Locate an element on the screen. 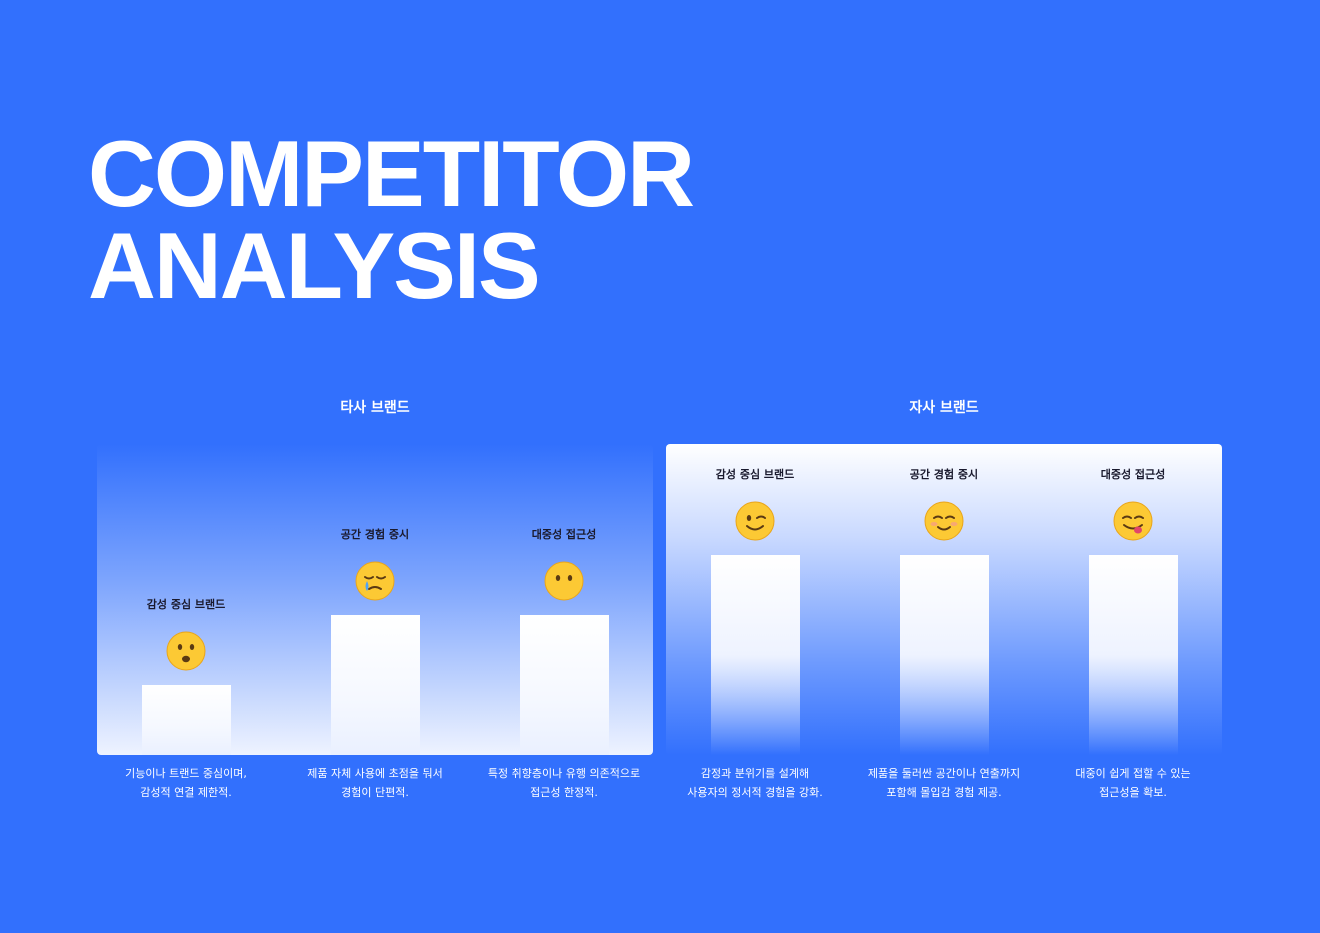  title-line-2: ANALYSIS is located at coordinates (314, 265).